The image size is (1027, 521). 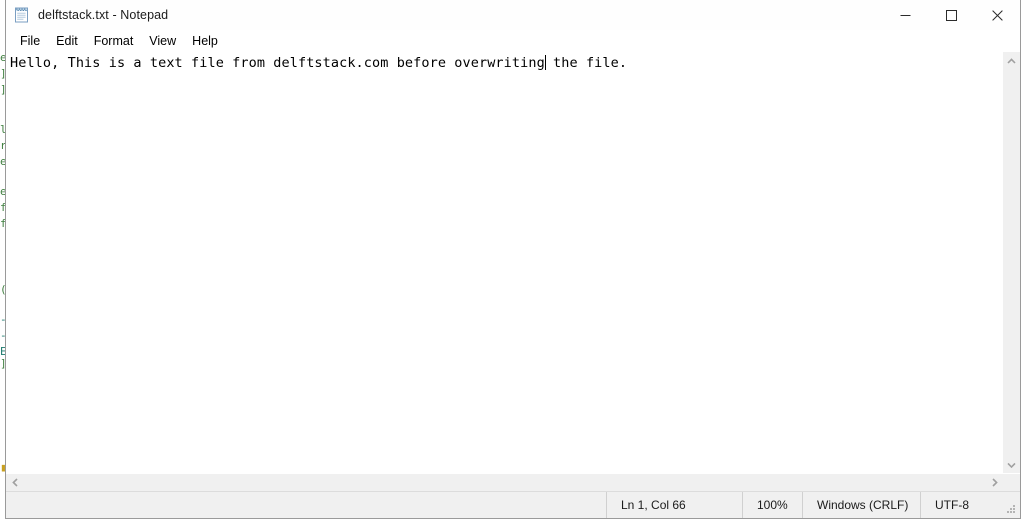 I want to click on menu-bar: File Edit Format View Help, so click(x=513, y=41).